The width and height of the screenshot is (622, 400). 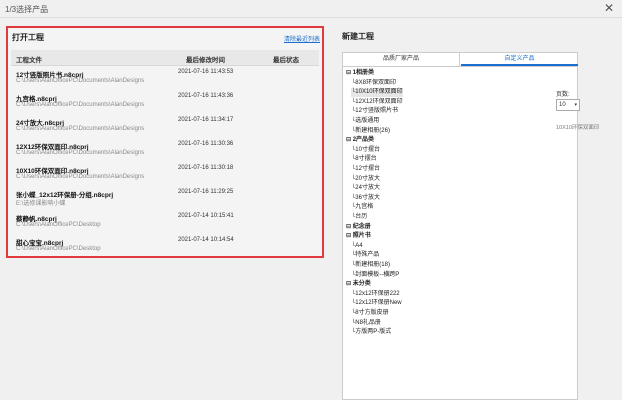 I want to click on product-tabs: 品质厂家产品 自定义产品, so click(x=460, y=59).